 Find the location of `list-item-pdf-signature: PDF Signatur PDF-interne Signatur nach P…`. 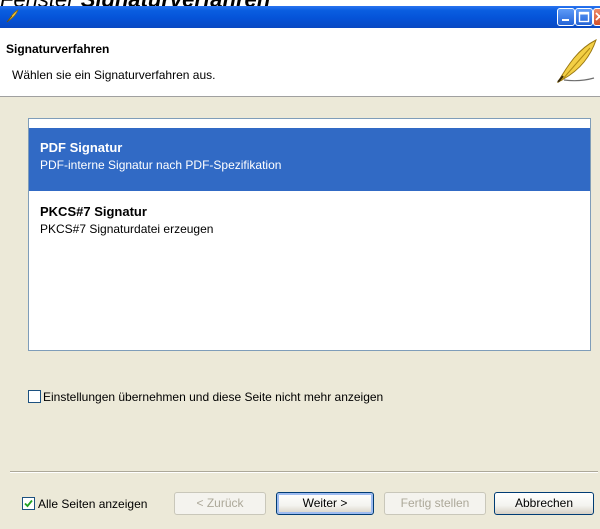

list-item-pdf-signature: PDF Signatur PDF-interne Signatur nach P… is located at coordinates (309, 159).